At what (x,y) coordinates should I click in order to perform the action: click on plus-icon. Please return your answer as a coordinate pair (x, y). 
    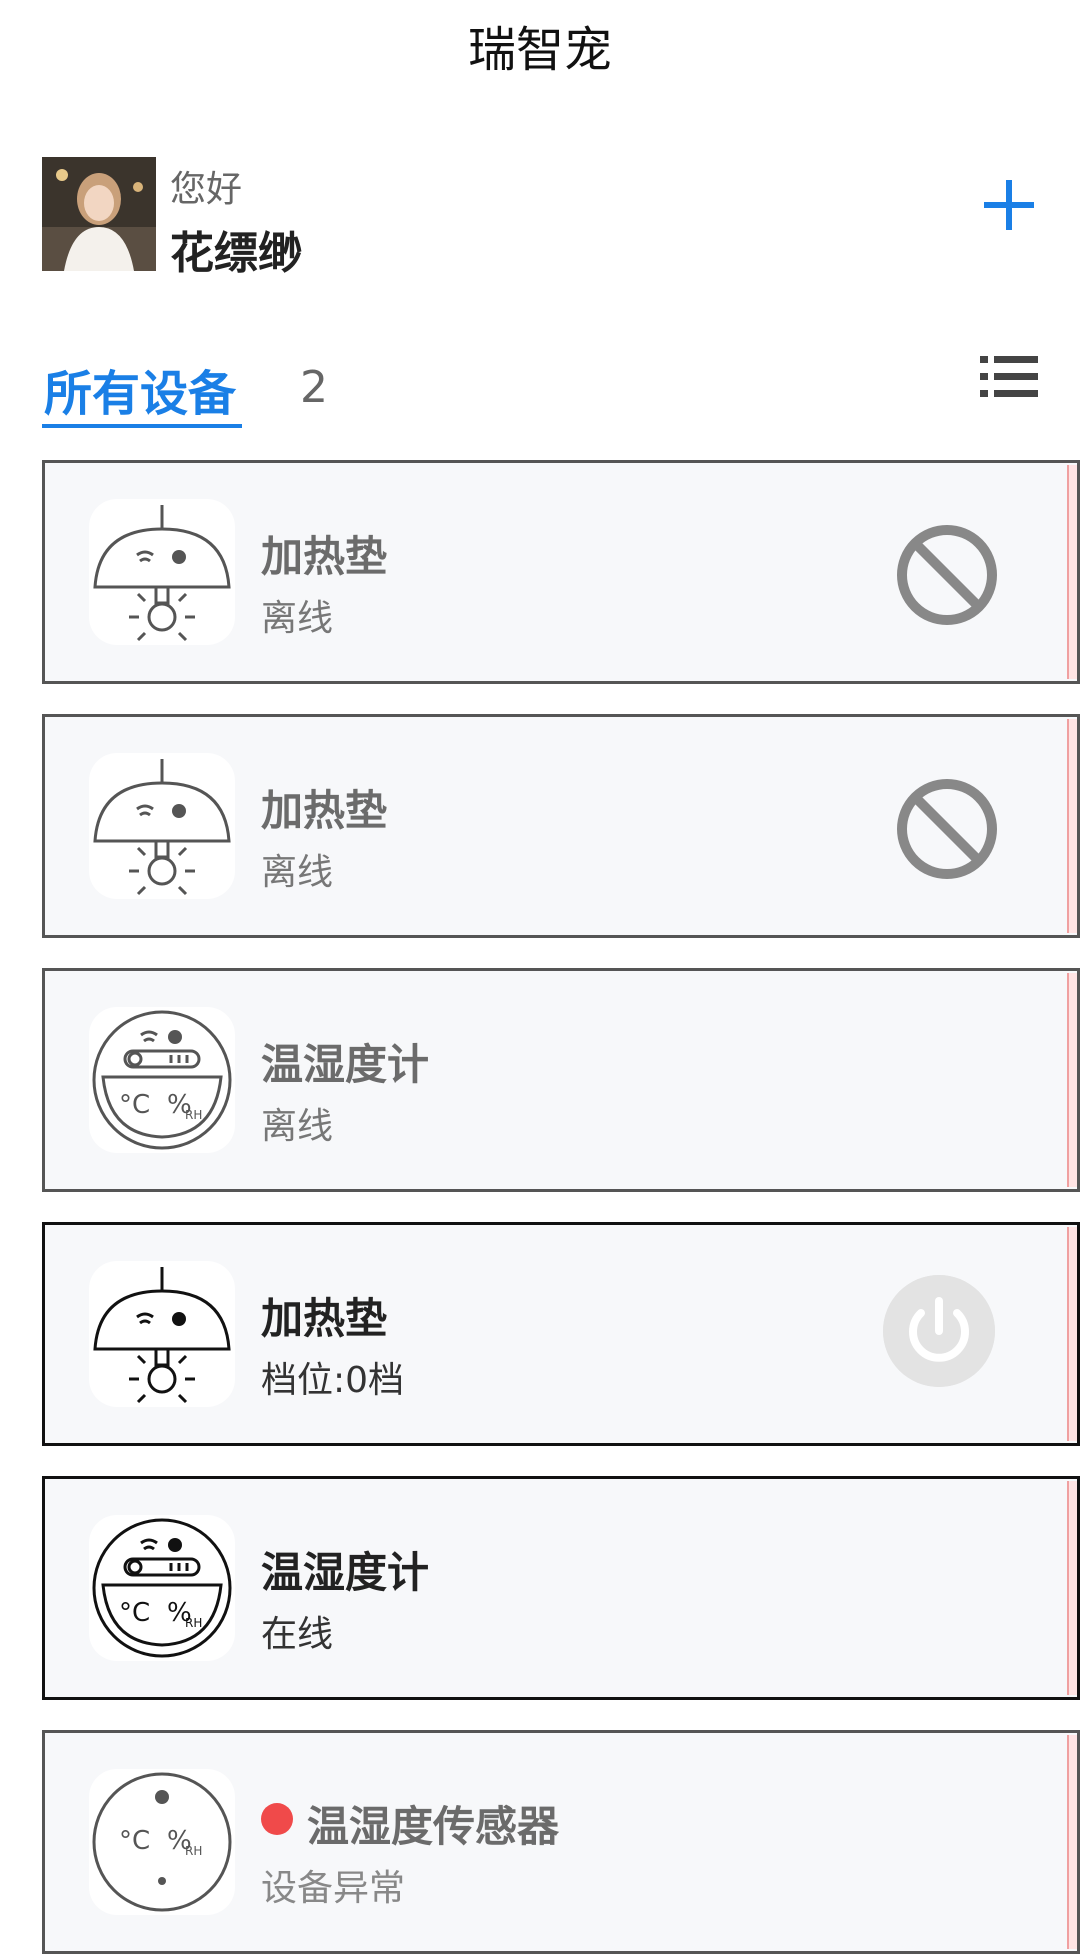
    Looking at the image, I should click on (1009, 205).